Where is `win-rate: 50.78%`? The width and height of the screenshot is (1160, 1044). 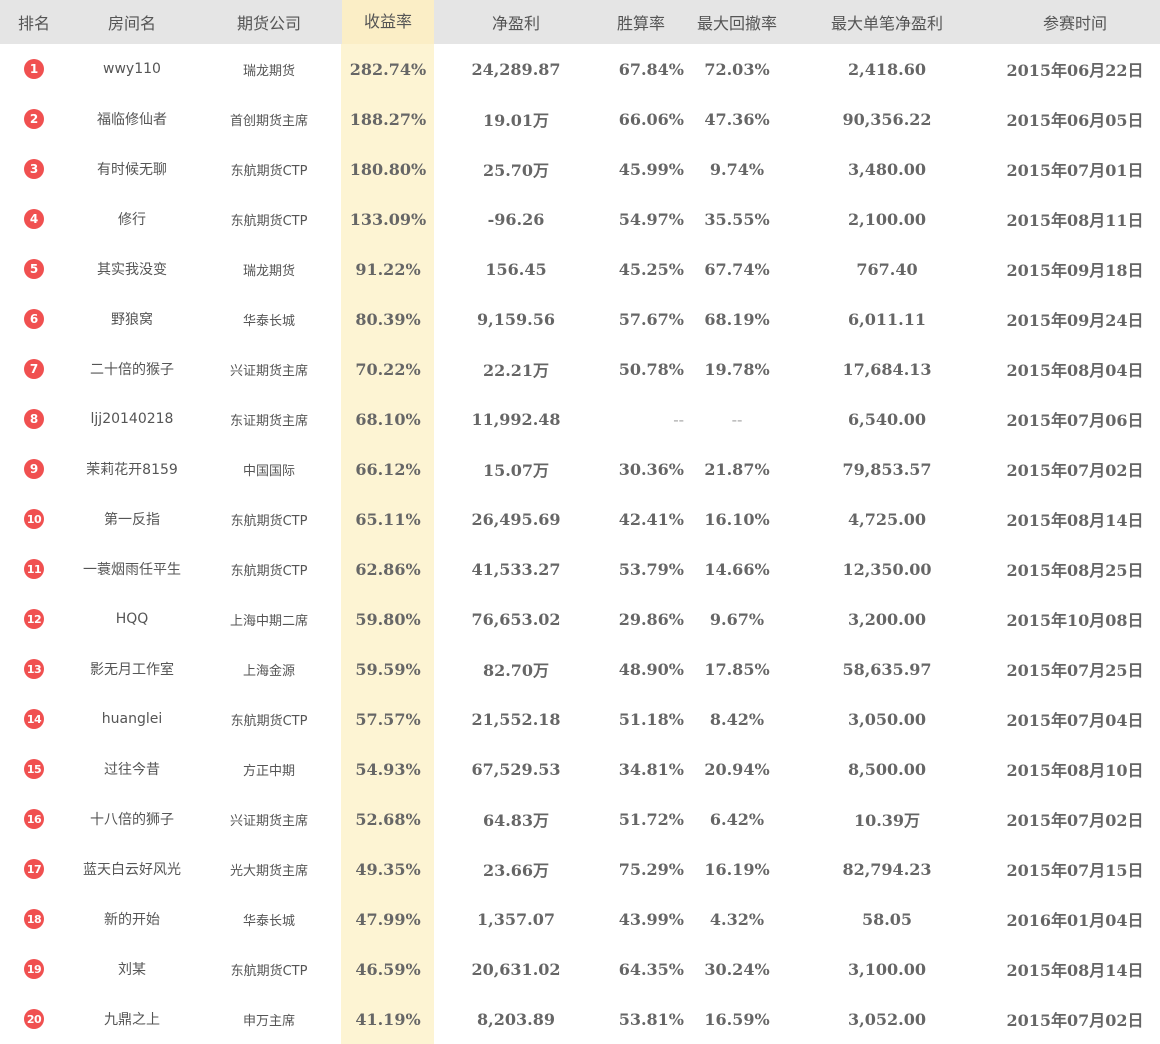
win-rate: 50.78% is located at coordinates (651, 369).